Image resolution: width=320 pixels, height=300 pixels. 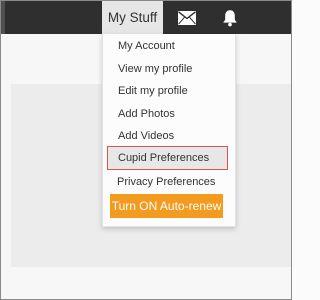 I want to click on turn-on-auto-renew-button: Turn ON Auto-renew, so click(x=166, y=206).